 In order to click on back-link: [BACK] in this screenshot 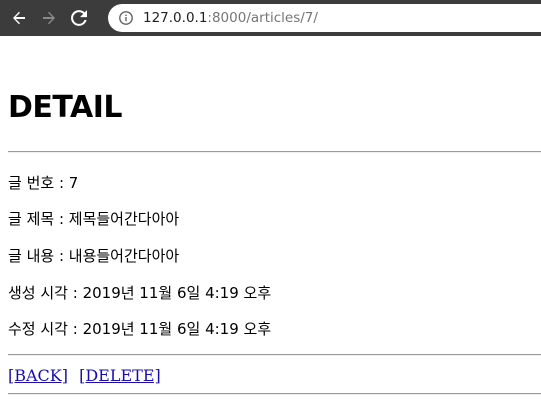, I will do `click(38, 375)`.